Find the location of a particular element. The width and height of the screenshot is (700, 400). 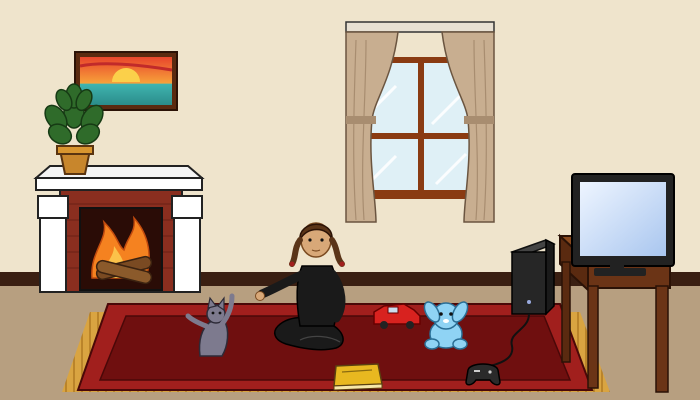

fireplace-icon is located at coordinates (119, 229).